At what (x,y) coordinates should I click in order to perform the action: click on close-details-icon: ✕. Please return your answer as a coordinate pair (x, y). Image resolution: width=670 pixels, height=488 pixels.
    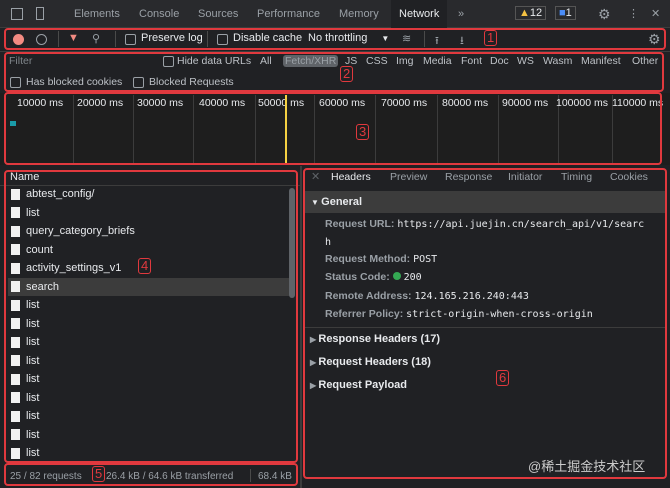
    Looking at the image, I should click on (315, 176).